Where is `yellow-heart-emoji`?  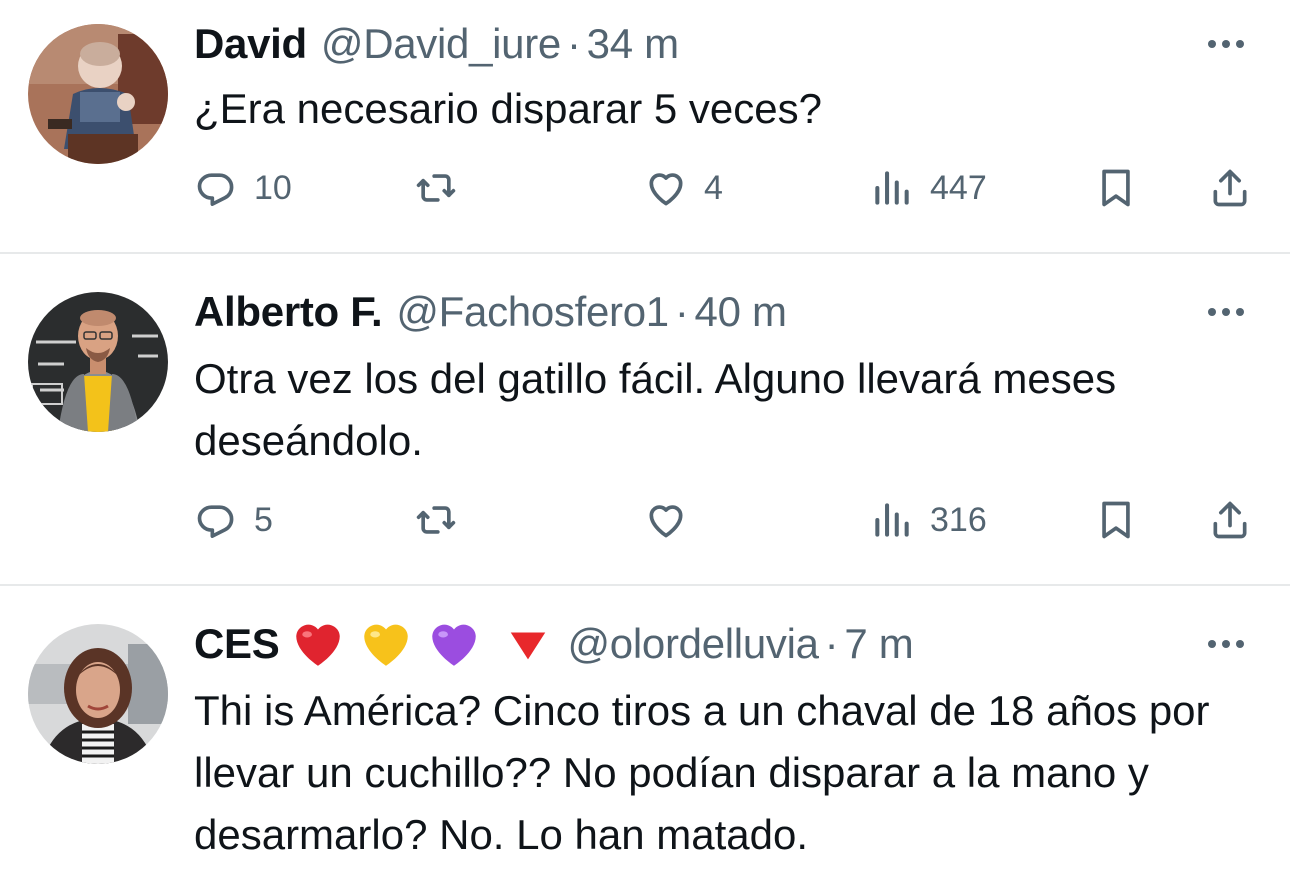
yellow-heart-emoji is located at coordinates (386, 644).